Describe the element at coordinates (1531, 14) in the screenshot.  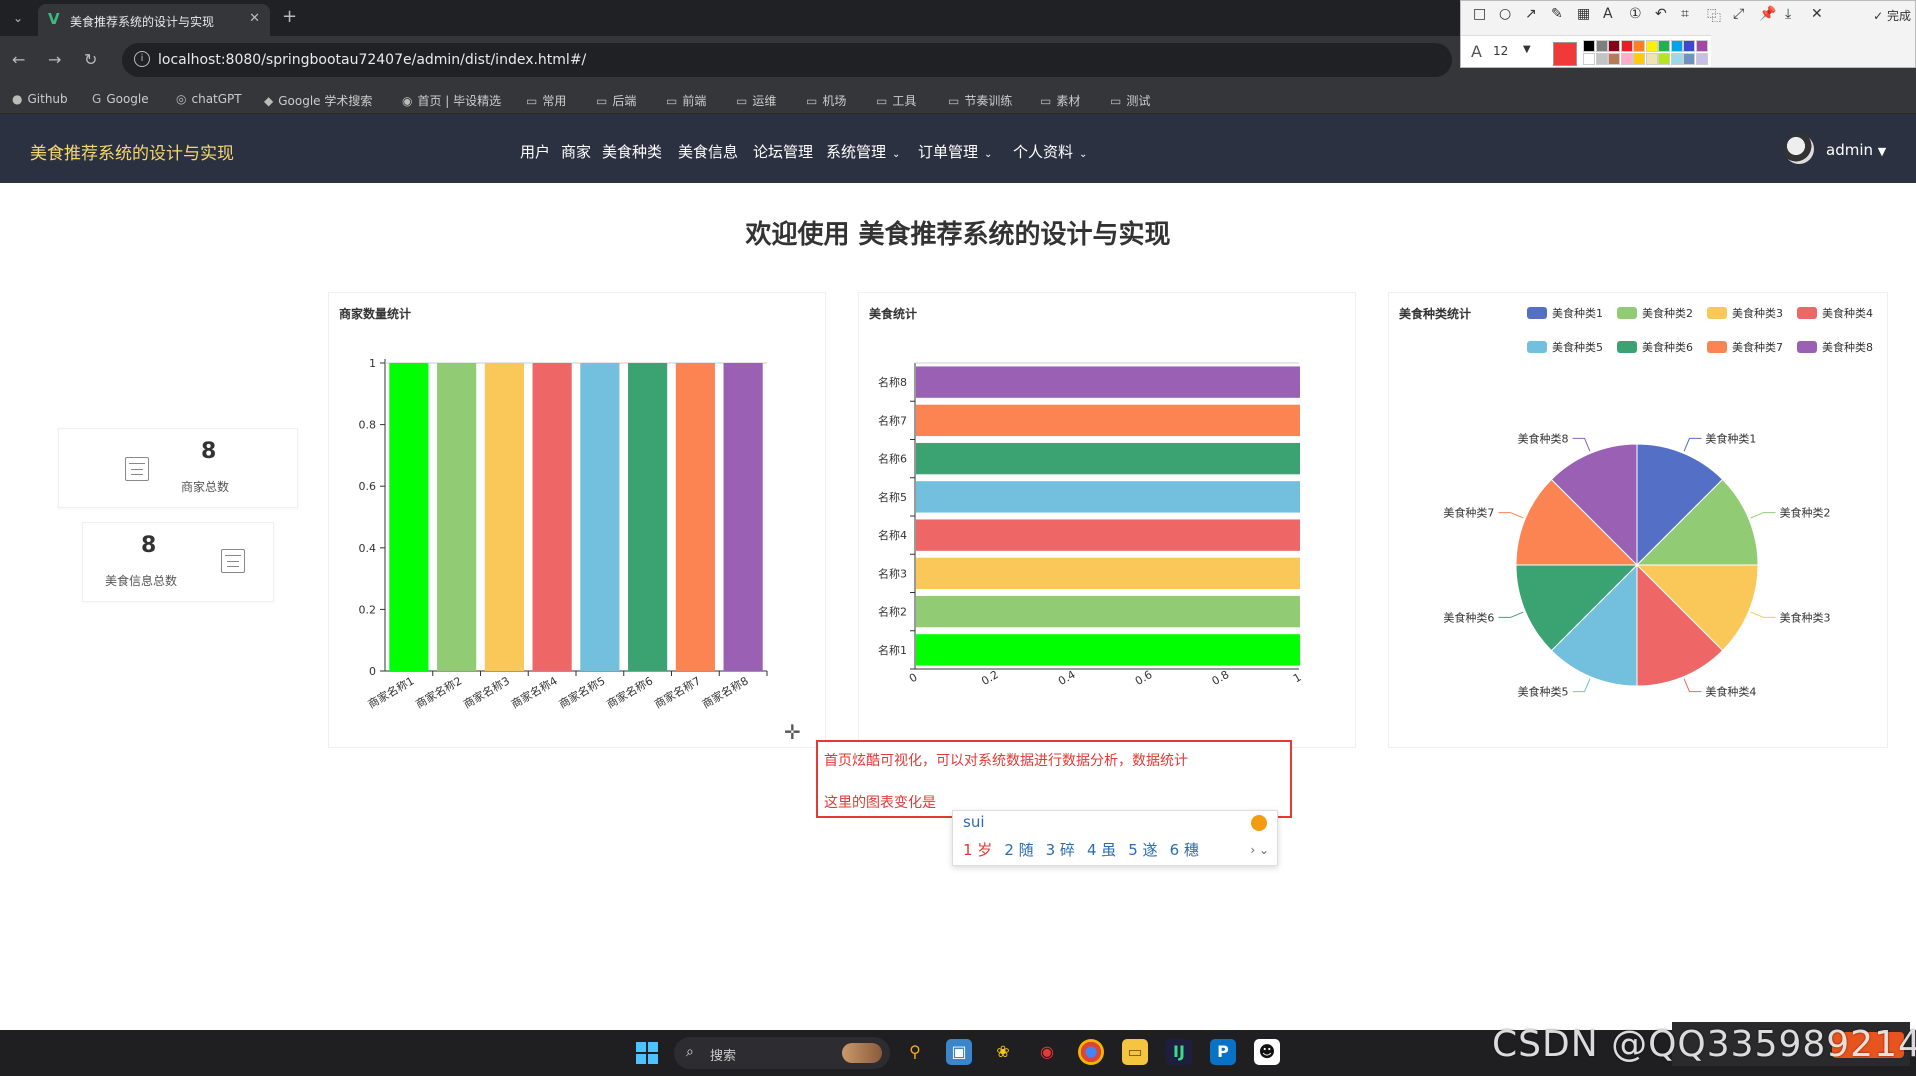
I see `arrow-tool-icon: ↗` at that location.